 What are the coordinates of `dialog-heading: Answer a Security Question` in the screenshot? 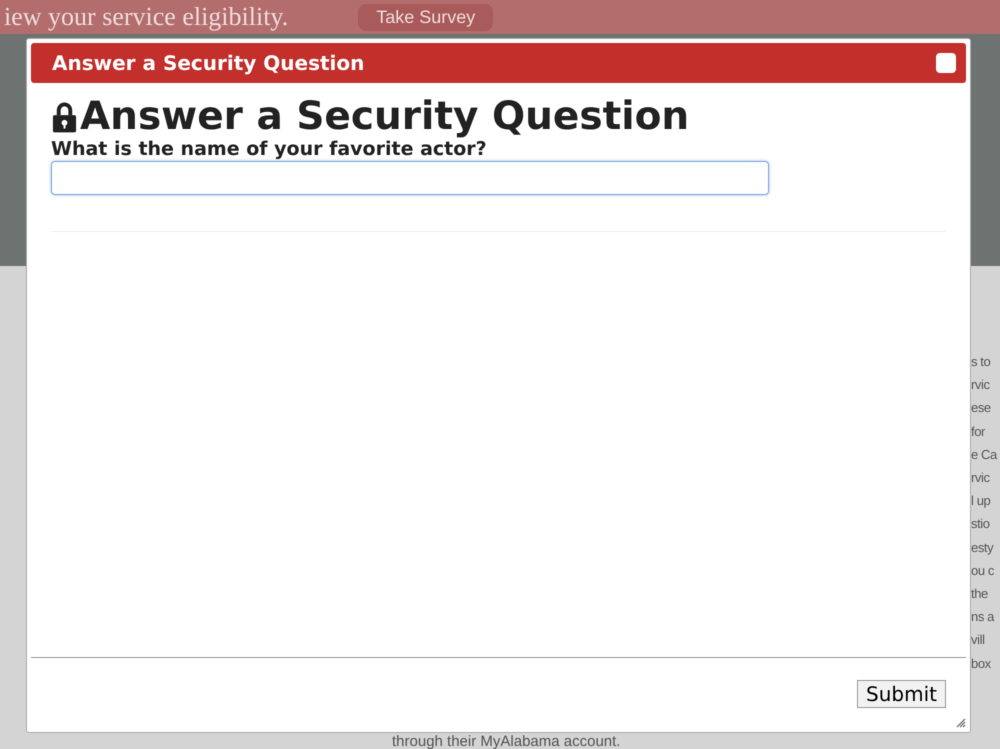 It's located at (385, 117).